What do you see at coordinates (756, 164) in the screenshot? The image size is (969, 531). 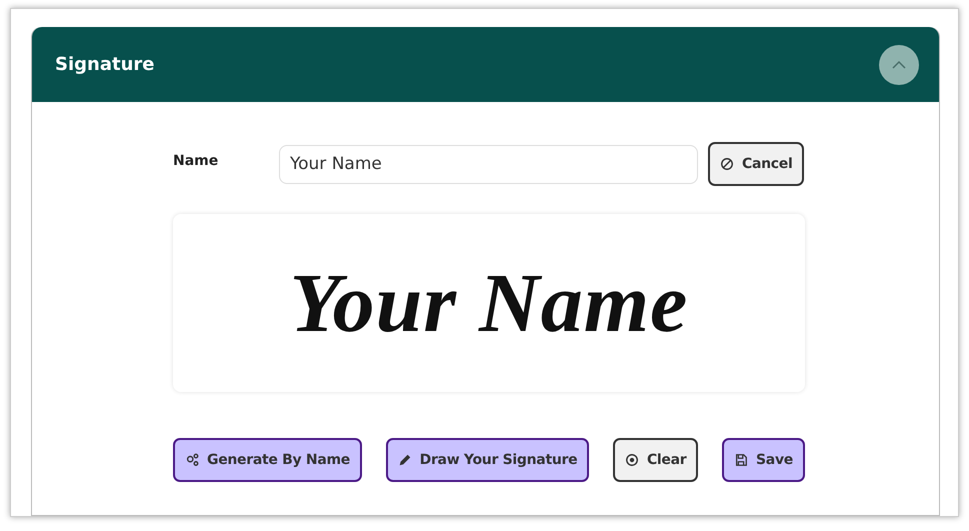 I see `cancel-button: Cancel` at bounding box center [756, 164].